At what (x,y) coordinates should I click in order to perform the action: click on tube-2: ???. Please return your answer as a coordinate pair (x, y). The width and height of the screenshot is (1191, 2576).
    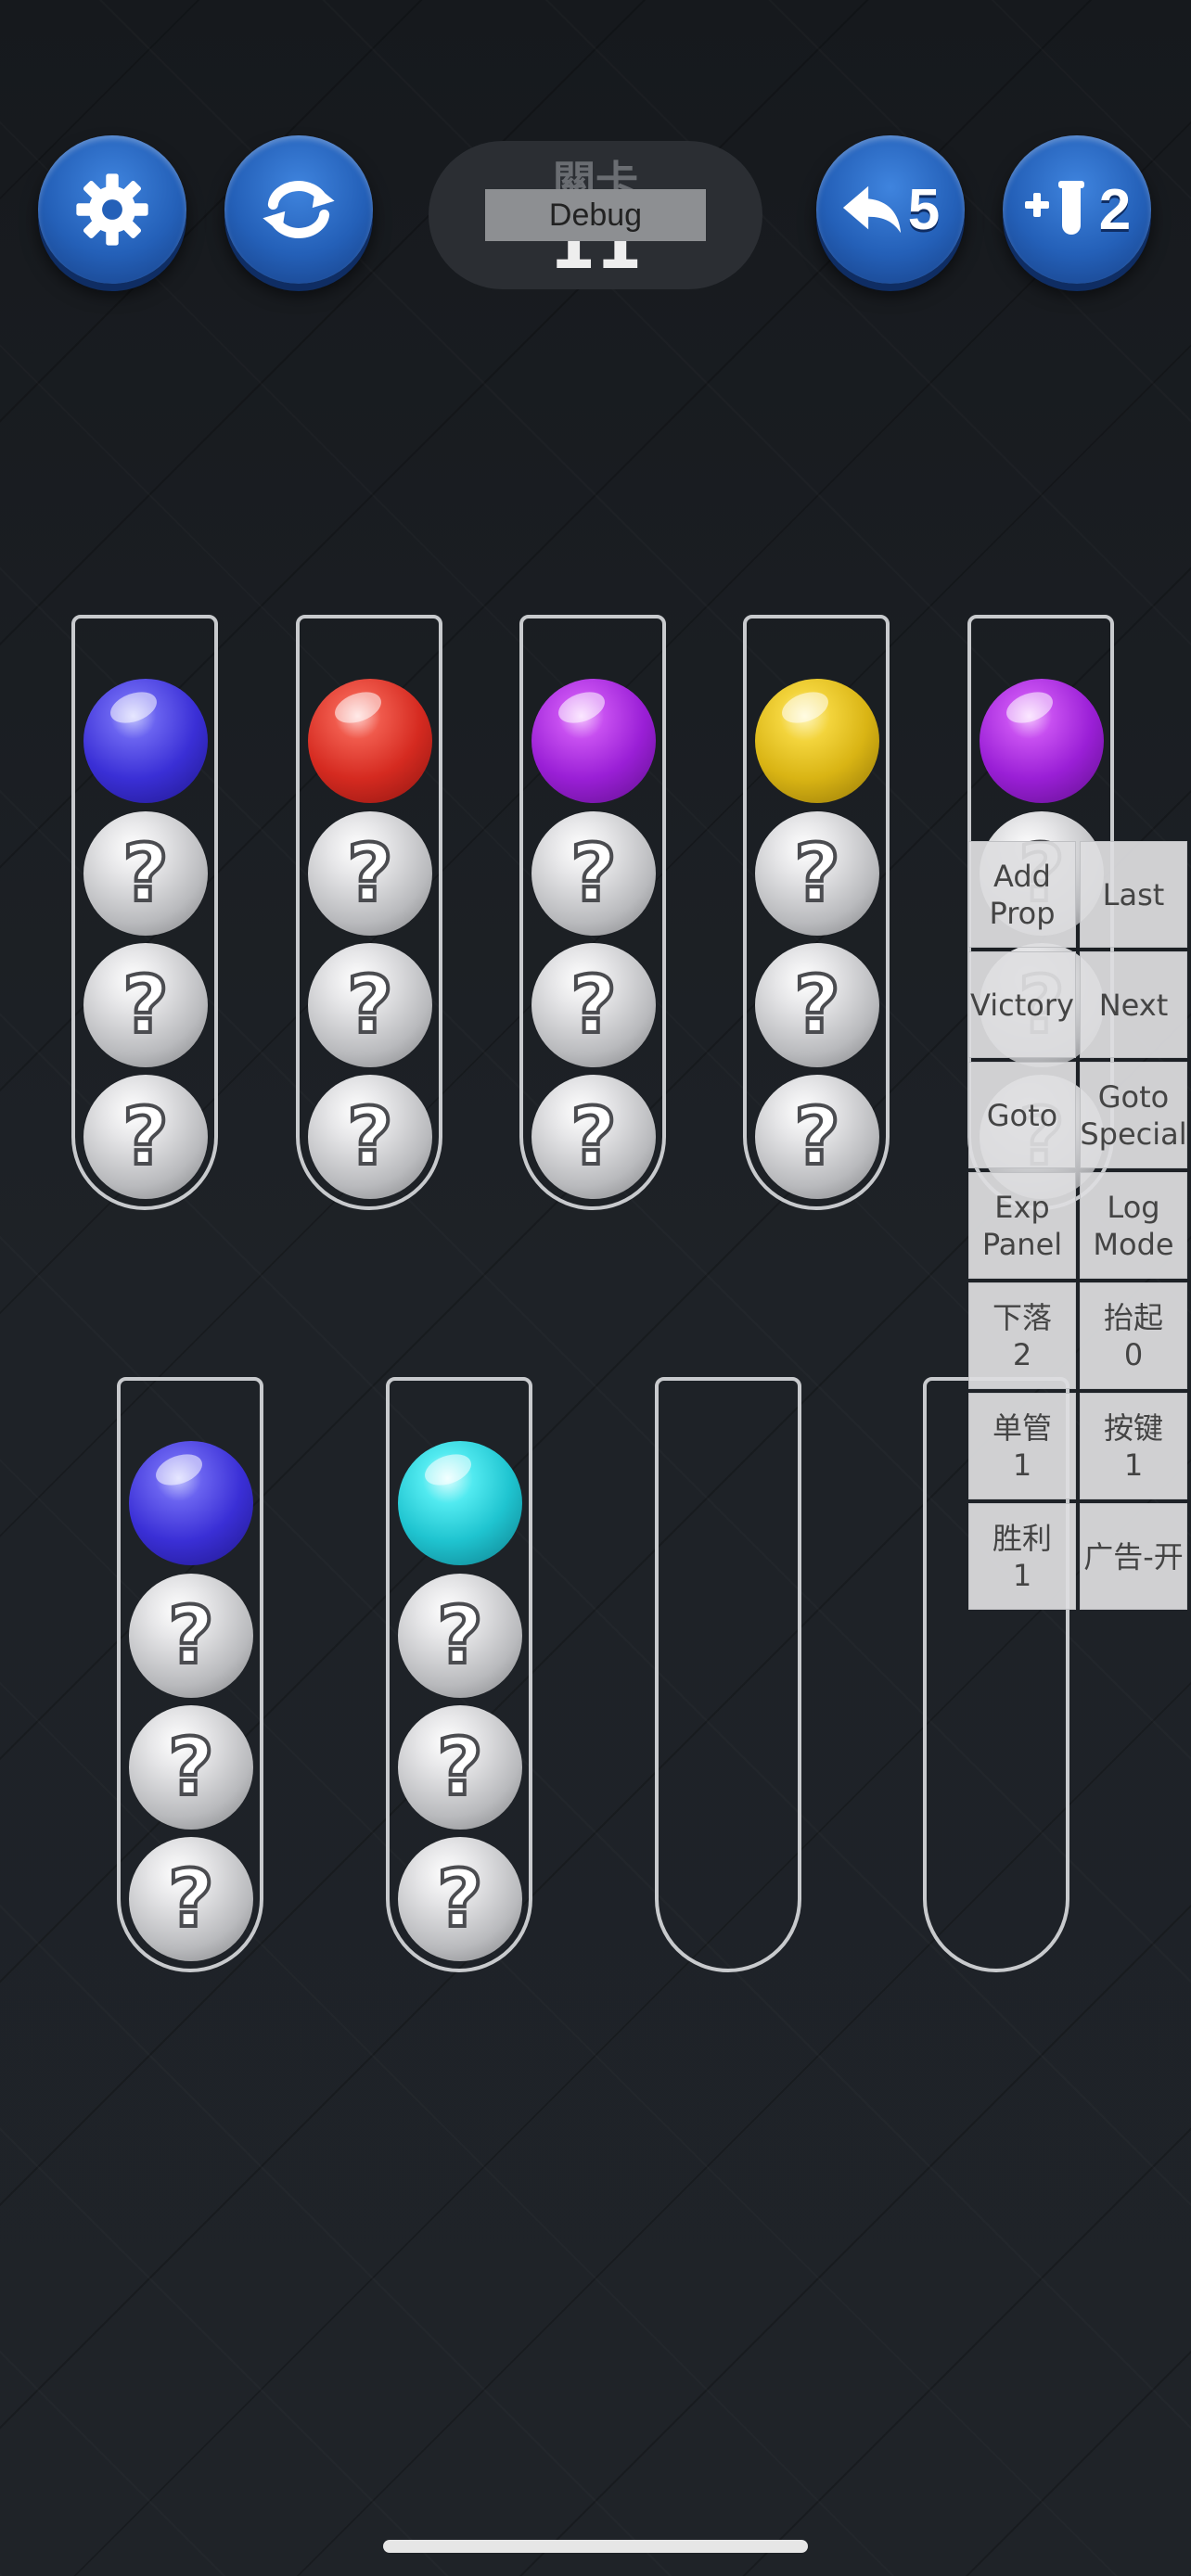
    Looking at the image, I should click on (369, 913).